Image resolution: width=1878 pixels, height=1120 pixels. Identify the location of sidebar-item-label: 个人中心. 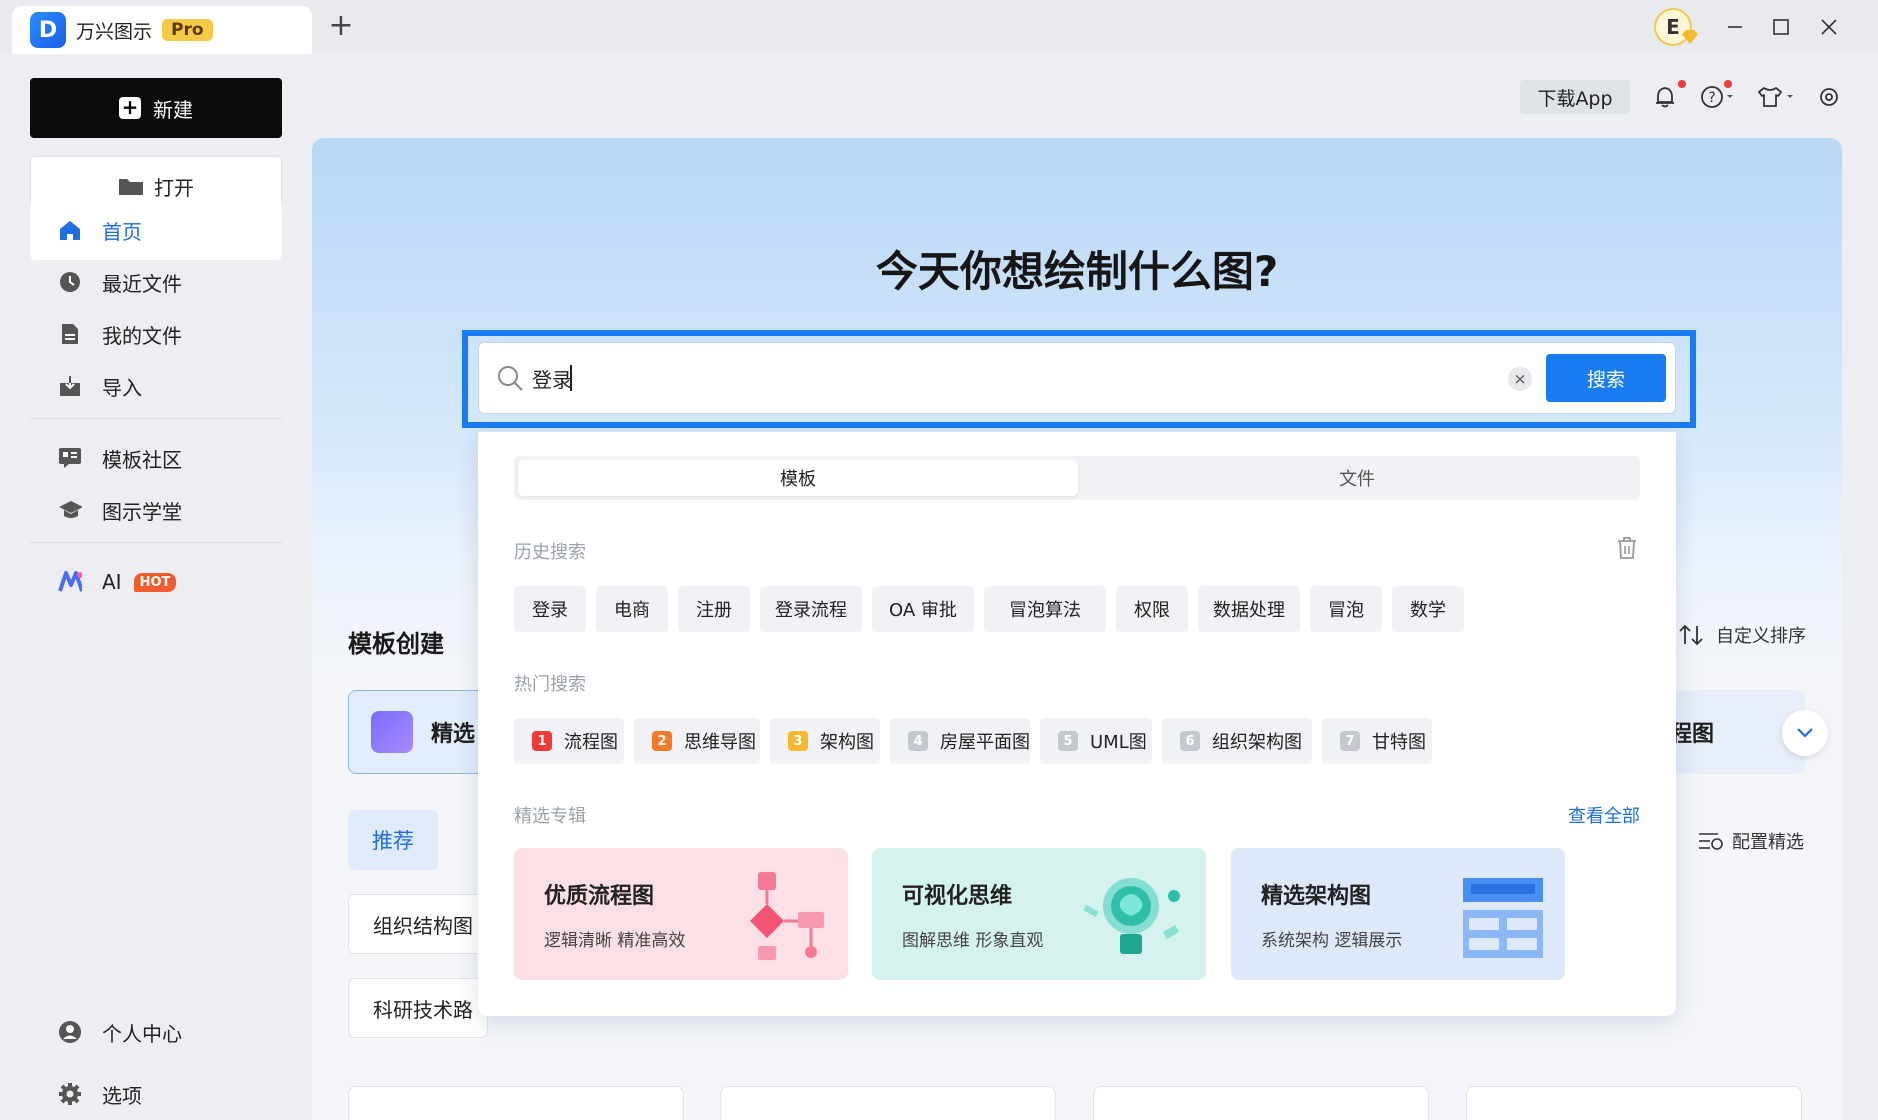
(142, 1033).